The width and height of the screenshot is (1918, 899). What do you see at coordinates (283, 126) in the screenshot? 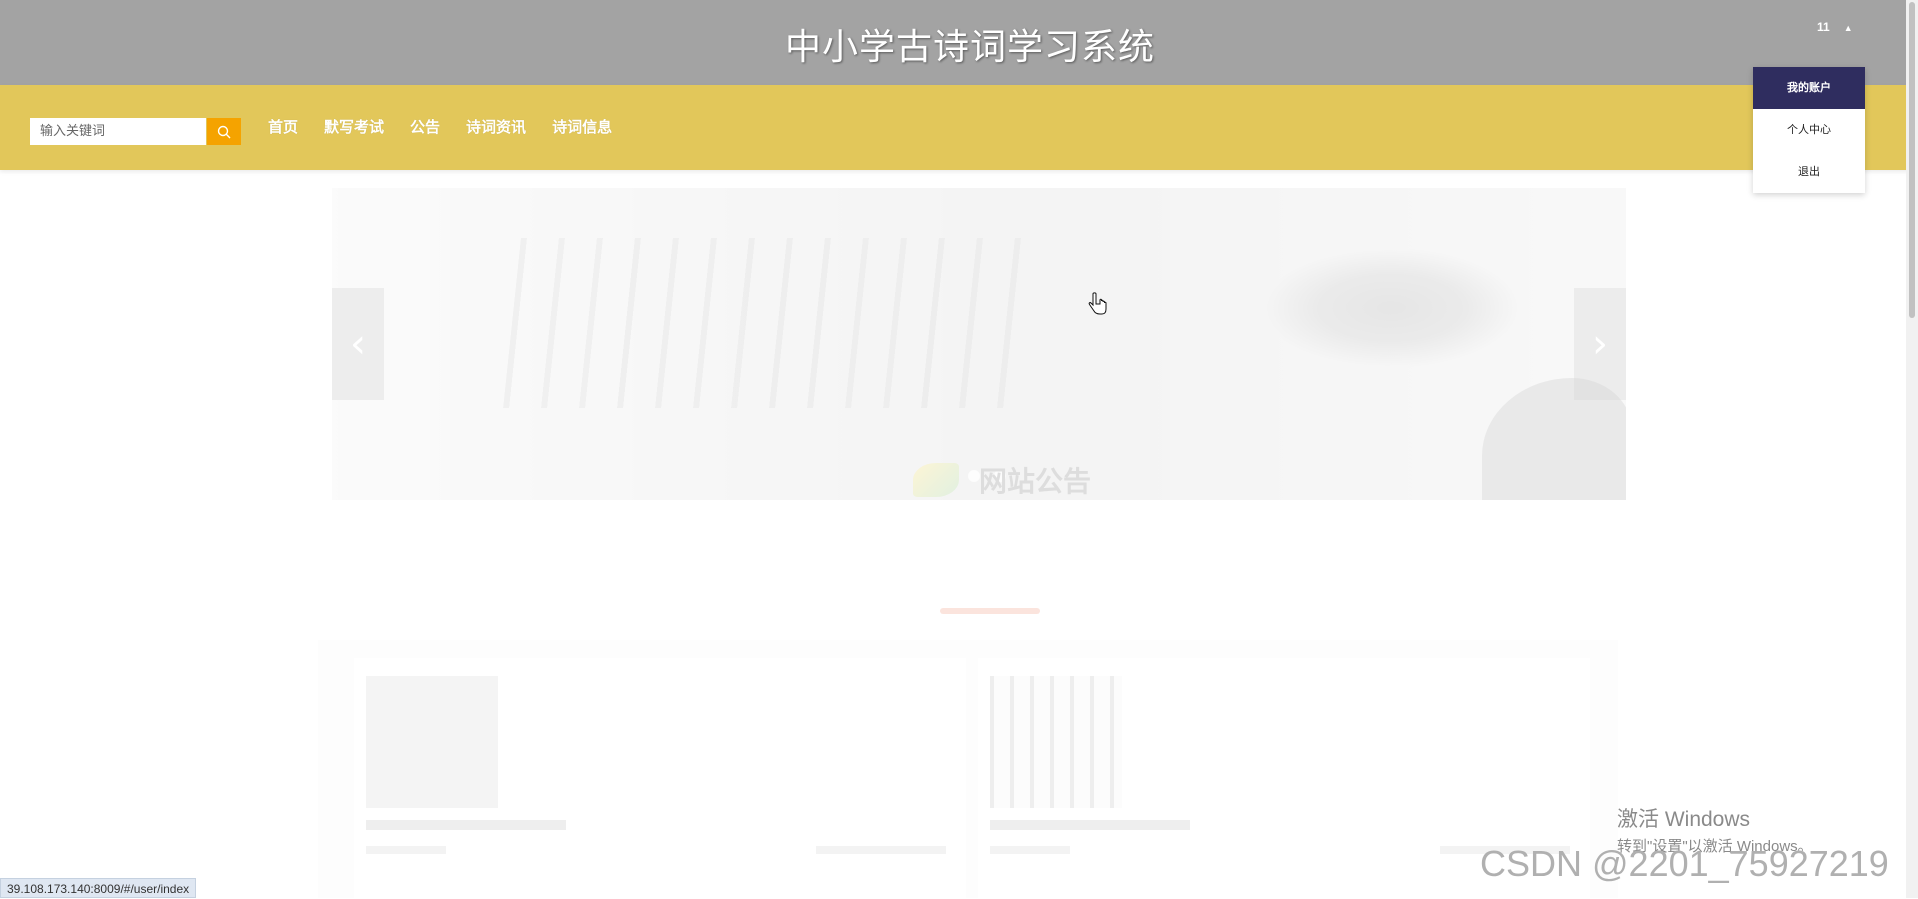
I see `nav-home: 首页` at bounding box center [283, 126].